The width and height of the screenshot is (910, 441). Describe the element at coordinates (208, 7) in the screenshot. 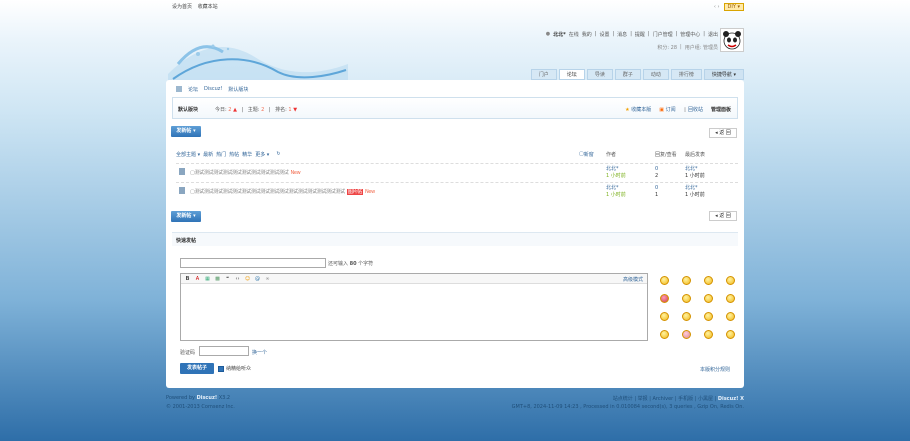

I see `favorite-site-link: 收藏本站` at that location.